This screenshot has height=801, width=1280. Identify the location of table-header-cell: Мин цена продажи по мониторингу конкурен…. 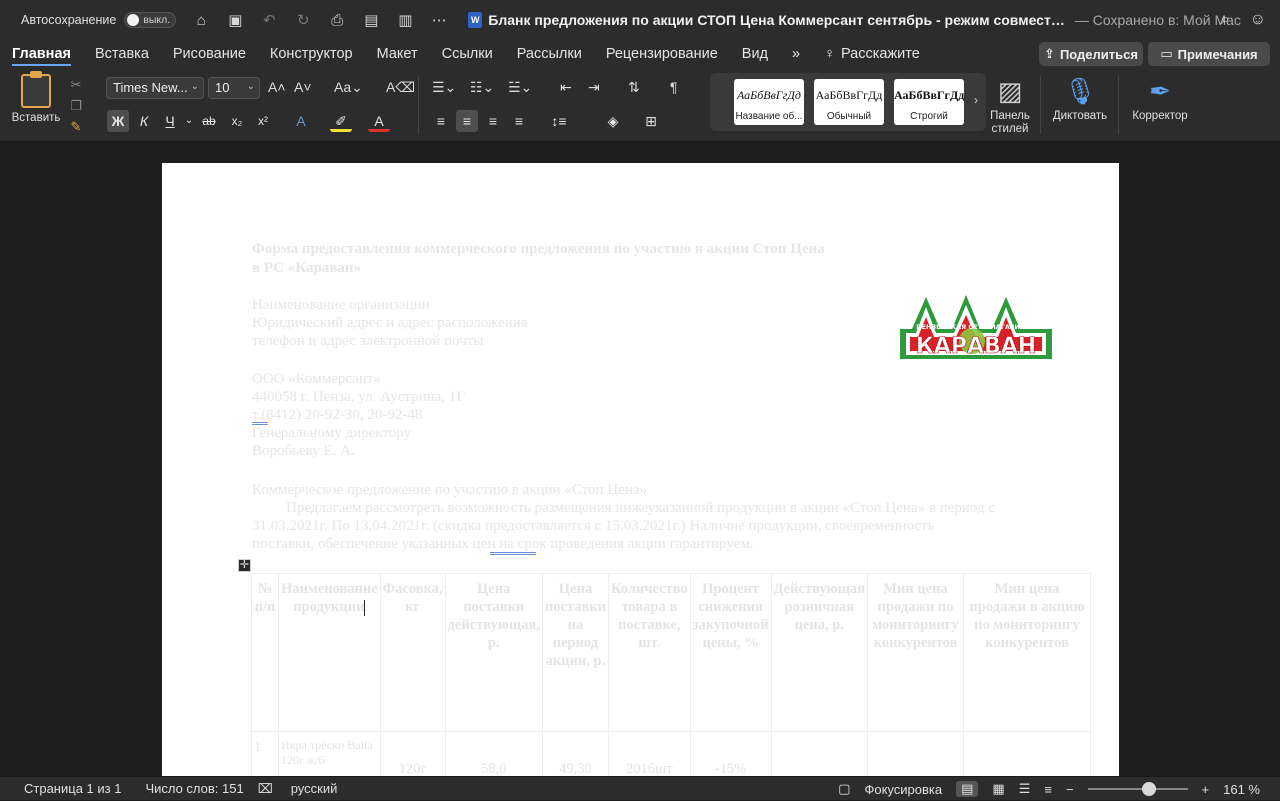
(916, 652).